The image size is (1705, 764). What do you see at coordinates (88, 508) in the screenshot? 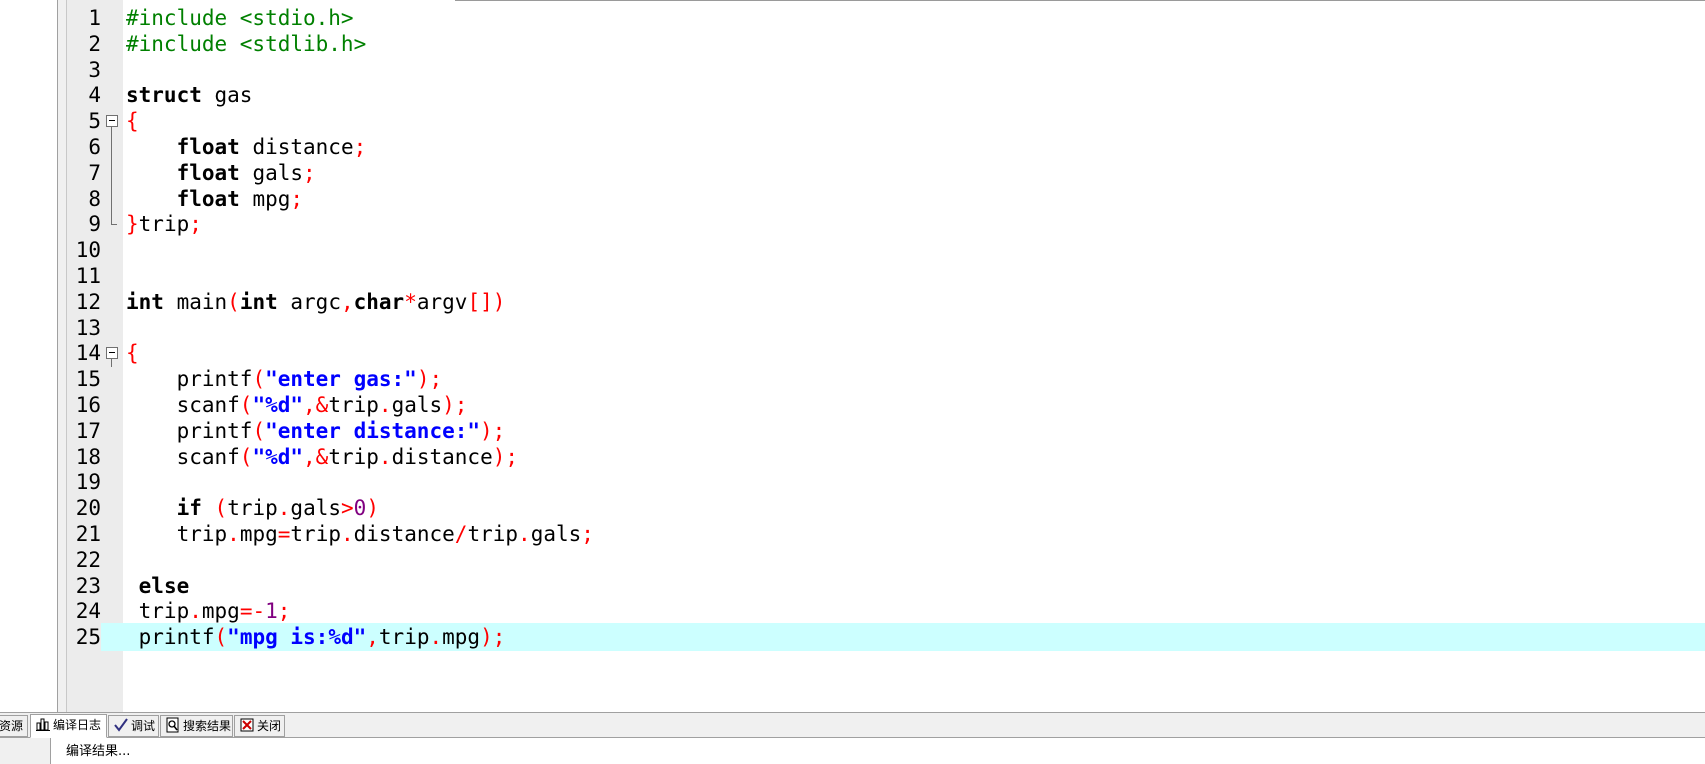
I see `line-number: 20` at bounding box center [88, 508].